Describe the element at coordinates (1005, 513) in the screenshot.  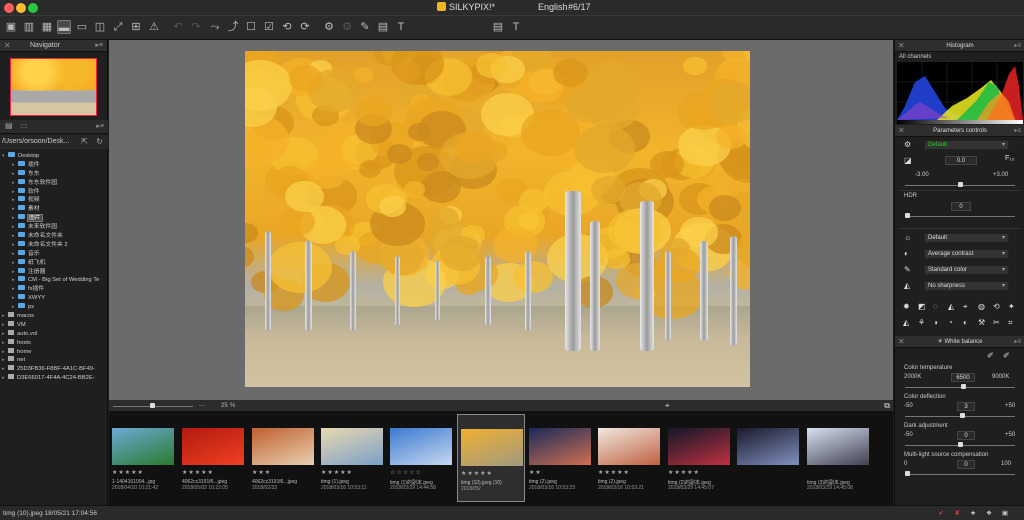
I see `label-icon: ▣` at that location.